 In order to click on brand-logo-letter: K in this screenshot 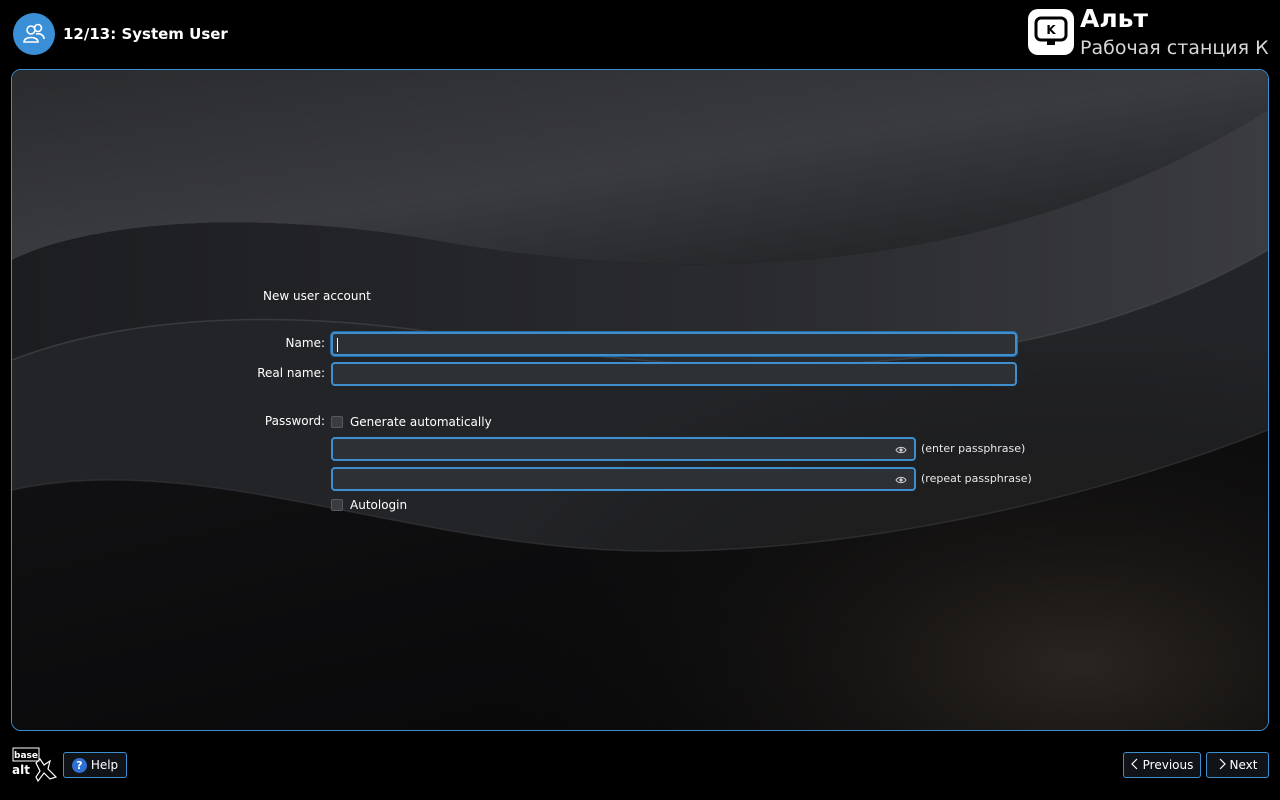, I will do `click(1051, 30)`.